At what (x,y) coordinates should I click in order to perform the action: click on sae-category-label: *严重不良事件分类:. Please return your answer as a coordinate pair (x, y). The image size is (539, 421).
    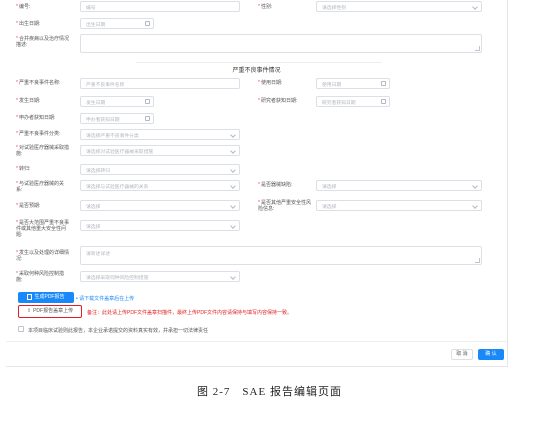
    Looking at the image, I should click on (38, 134).